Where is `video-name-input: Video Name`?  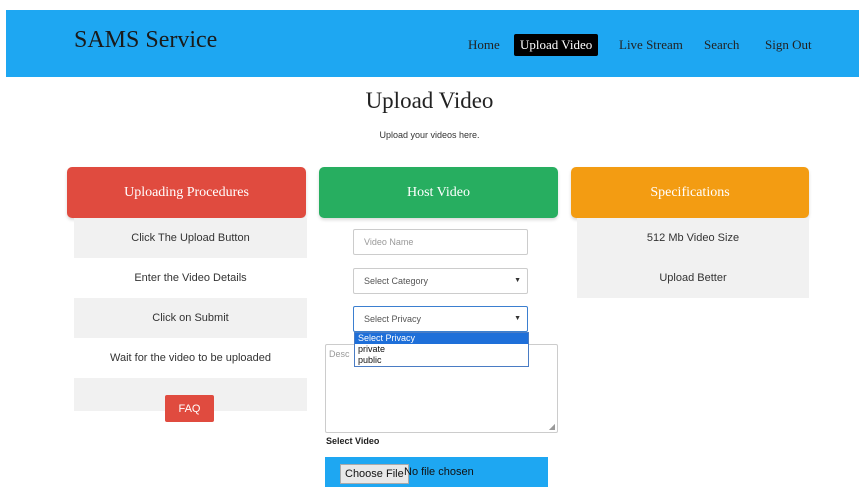 video-name-input: Video Name is located at coordinates (440, 242).